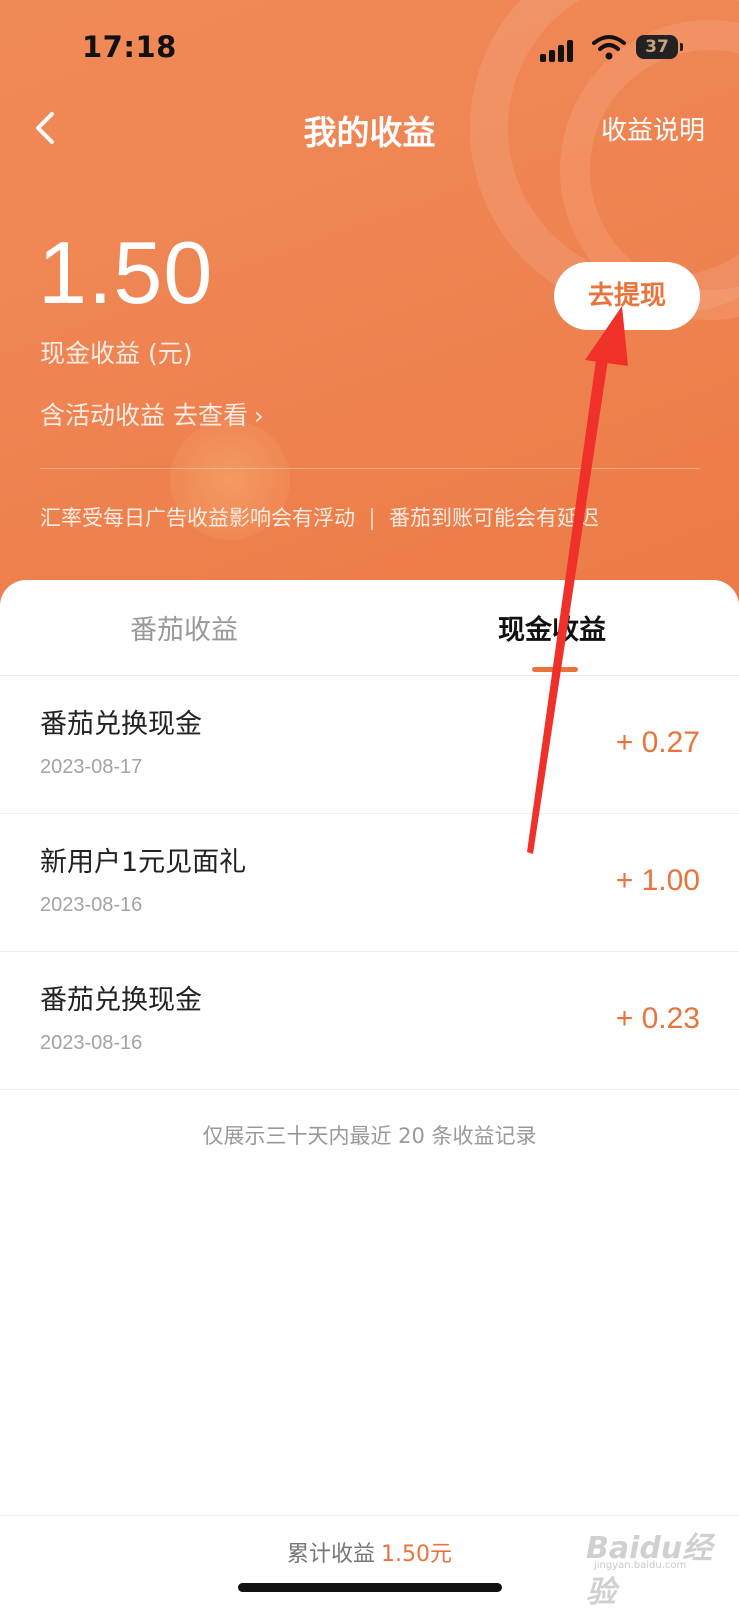  Describe the element at coordinates (657, 742) in the screenshot. I see `record-amount: + 0.27` at that location.